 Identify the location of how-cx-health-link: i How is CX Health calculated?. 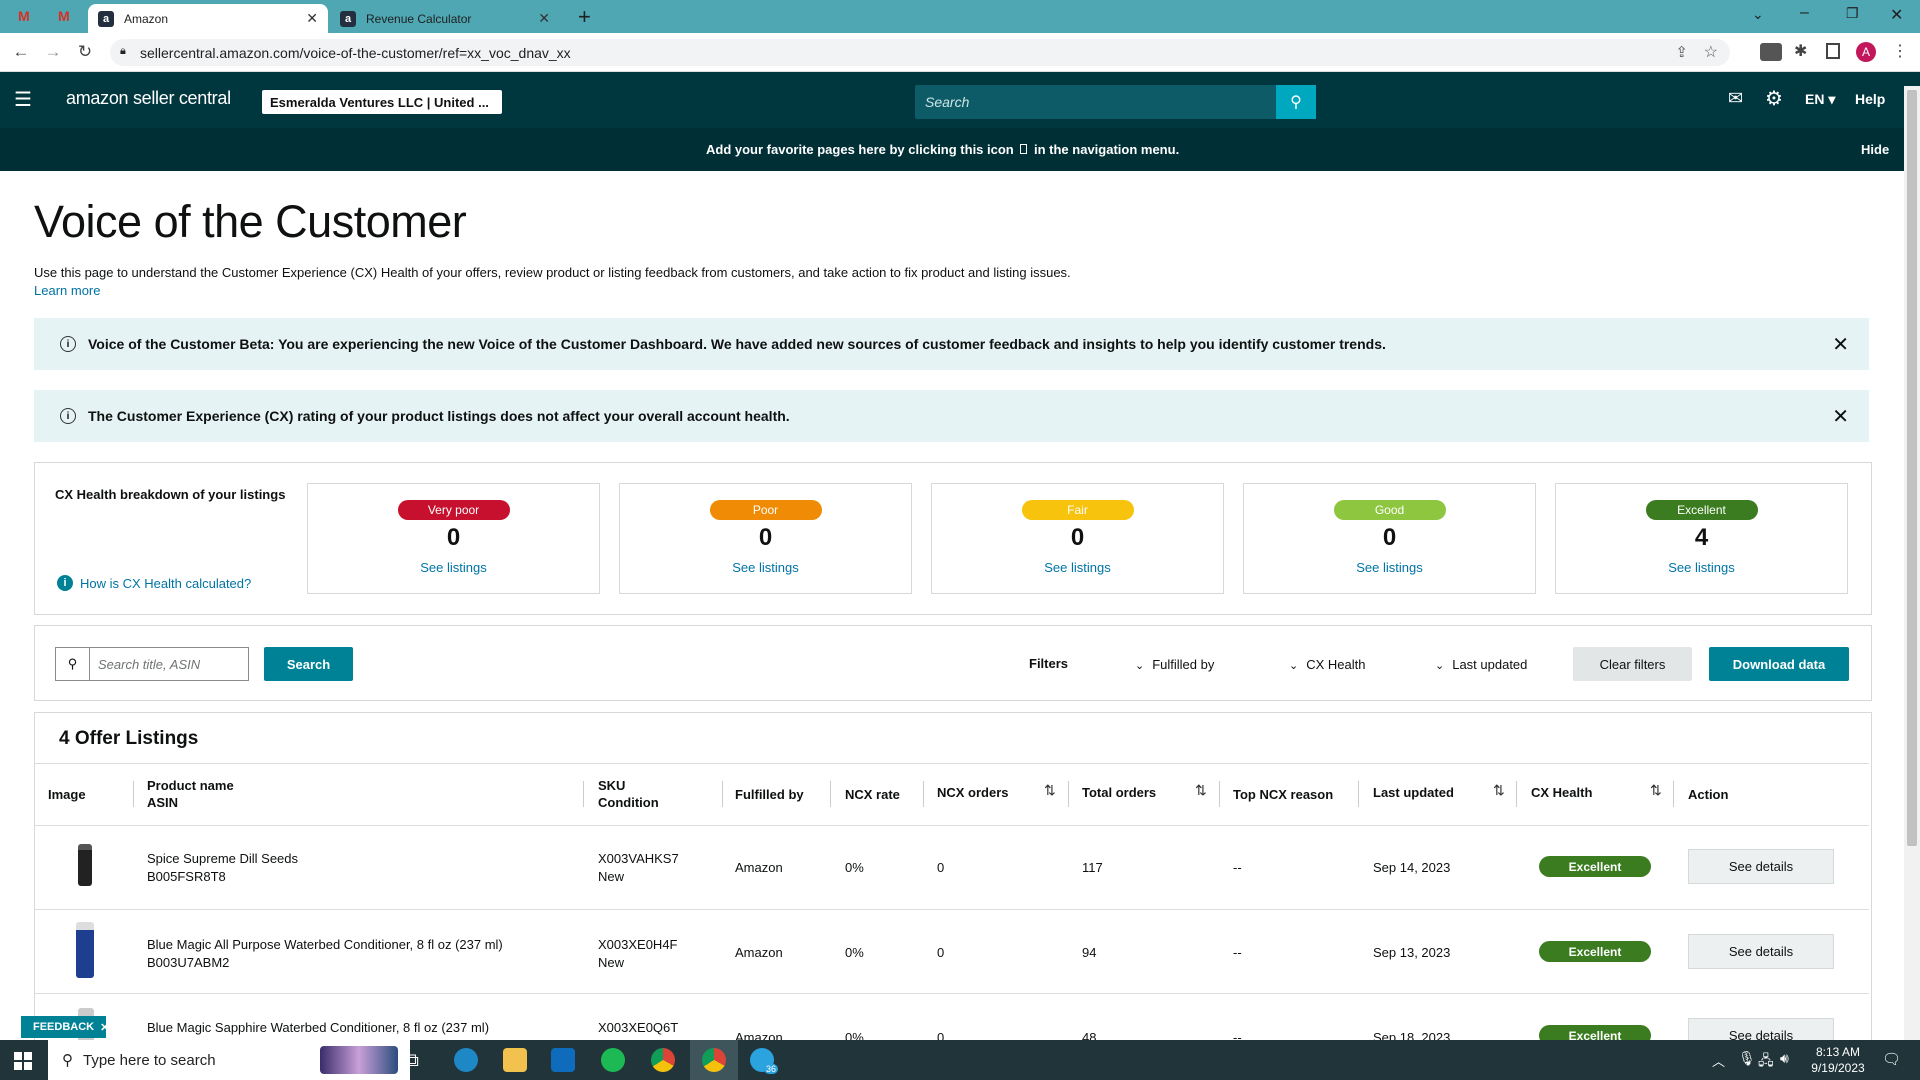
(154, 583).